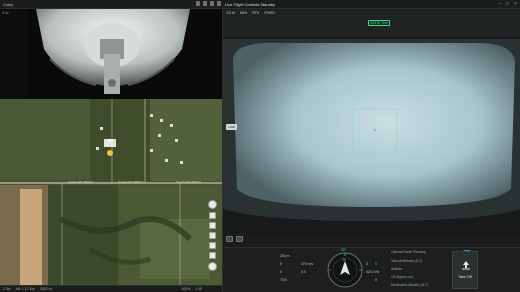 The image size is (520, 292). Describe the element at coordinates (367, 264) in the screenshot. I see `h-value: 0` at that location.